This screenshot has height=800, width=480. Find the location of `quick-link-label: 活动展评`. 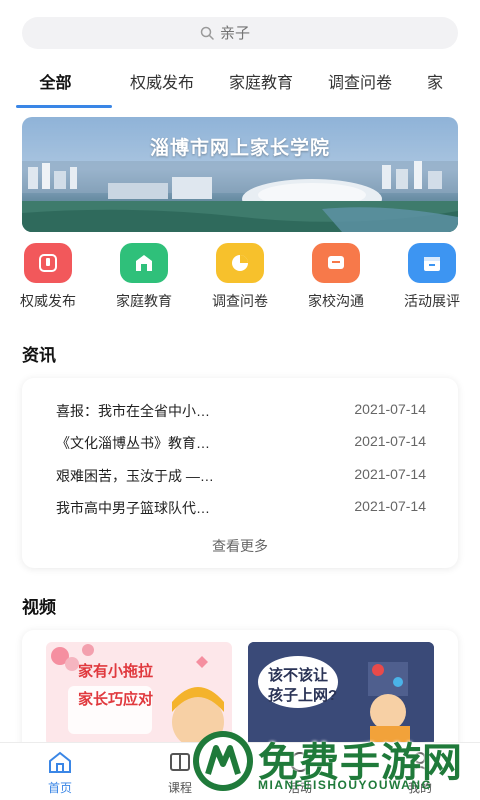

quick-link-label: 活动展评 is located at coordinates (432, 301).